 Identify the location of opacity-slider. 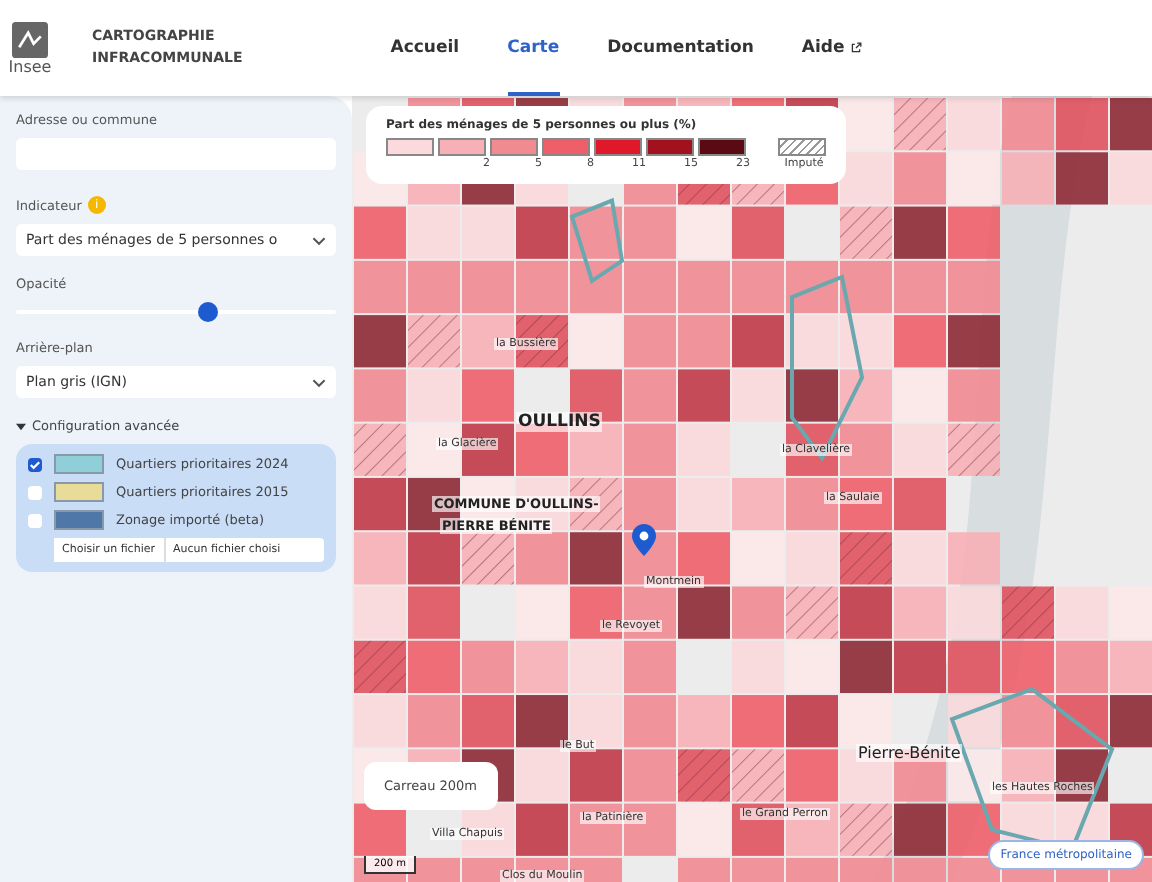
(176, 312).